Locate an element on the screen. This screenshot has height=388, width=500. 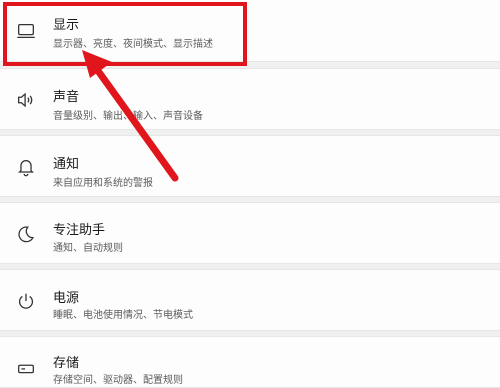
settings-item-title: 显示 is located at coordinates (66, 25).